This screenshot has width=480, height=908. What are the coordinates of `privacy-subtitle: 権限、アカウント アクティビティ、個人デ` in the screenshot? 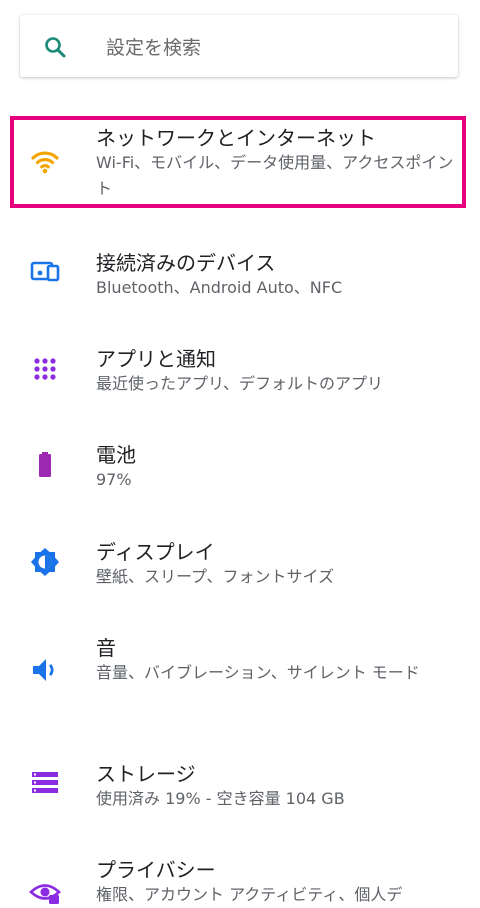 It's located at (249, 894).